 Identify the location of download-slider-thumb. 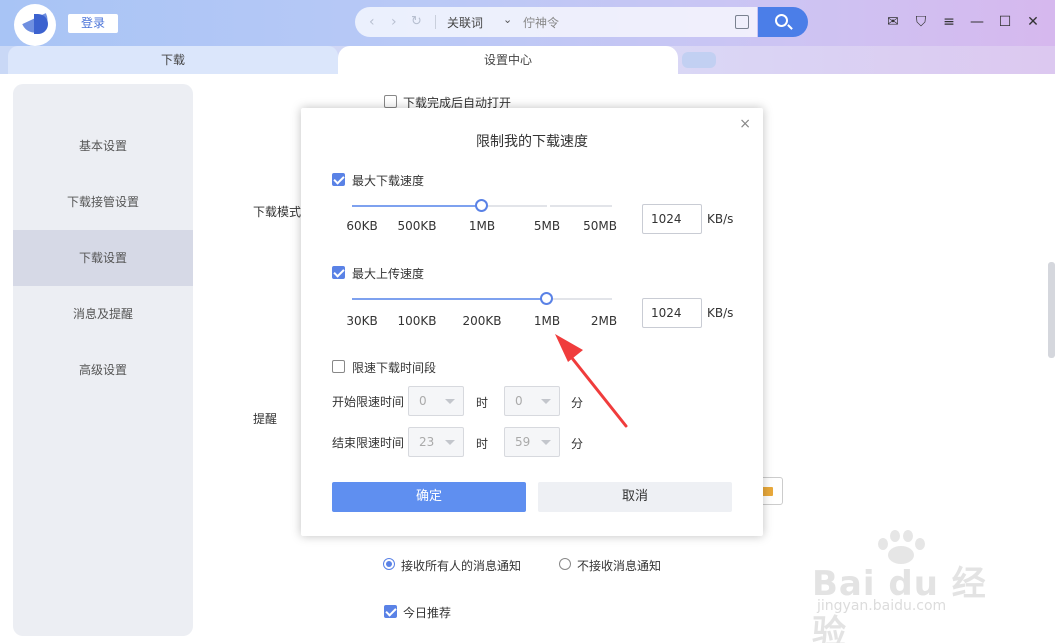
(481, 205).